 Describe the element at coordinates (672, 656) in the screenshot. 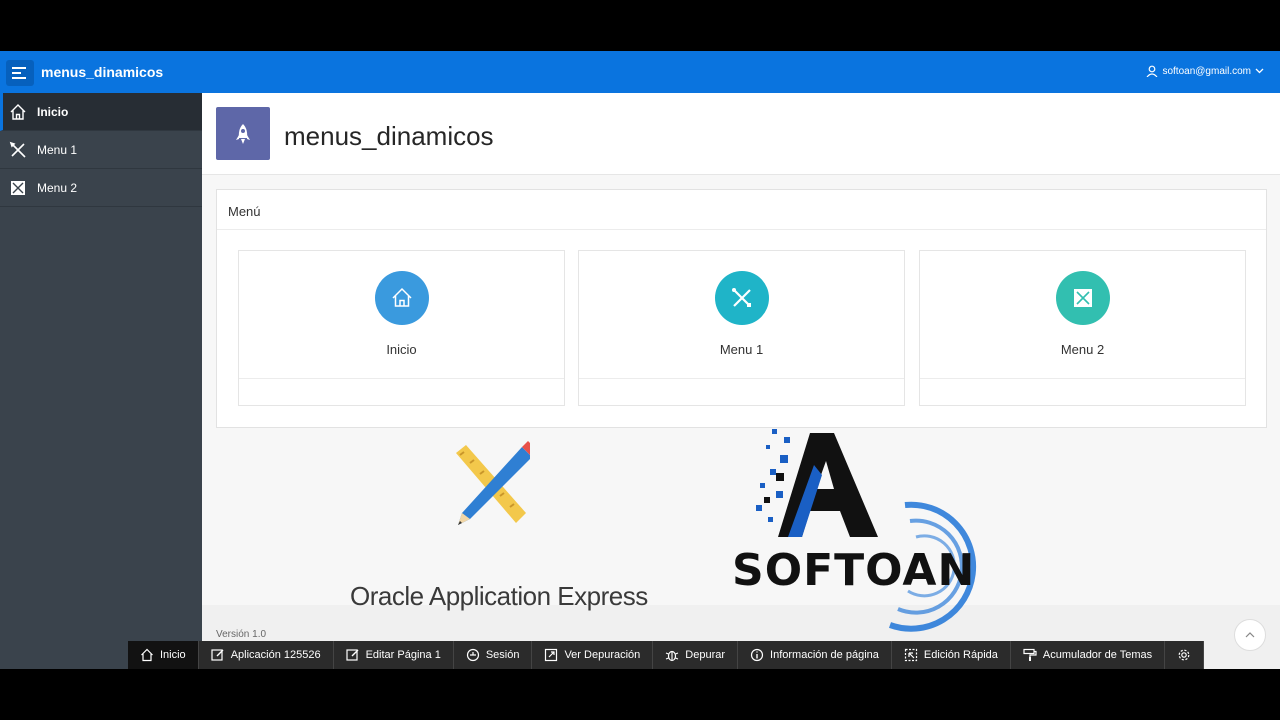

I see `bug-icon` at that location.